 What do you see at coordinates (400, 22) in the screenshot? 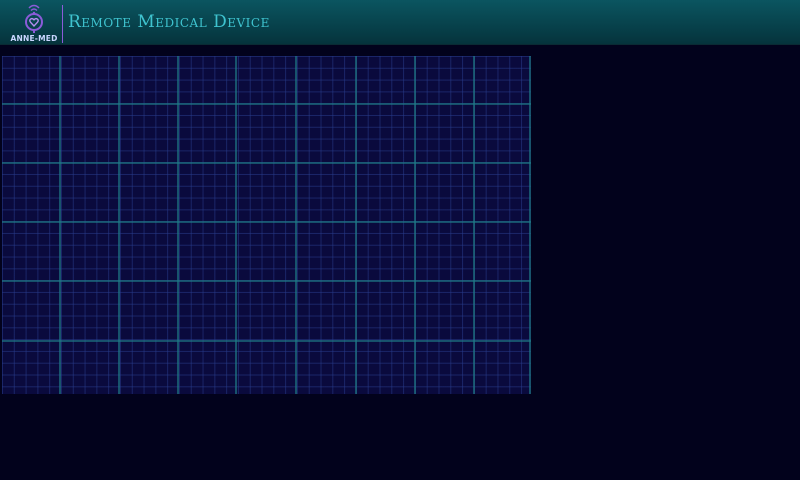
I see `header-bar: ANNE-MED Remote Medical Device` at bounding box center [400, 22].